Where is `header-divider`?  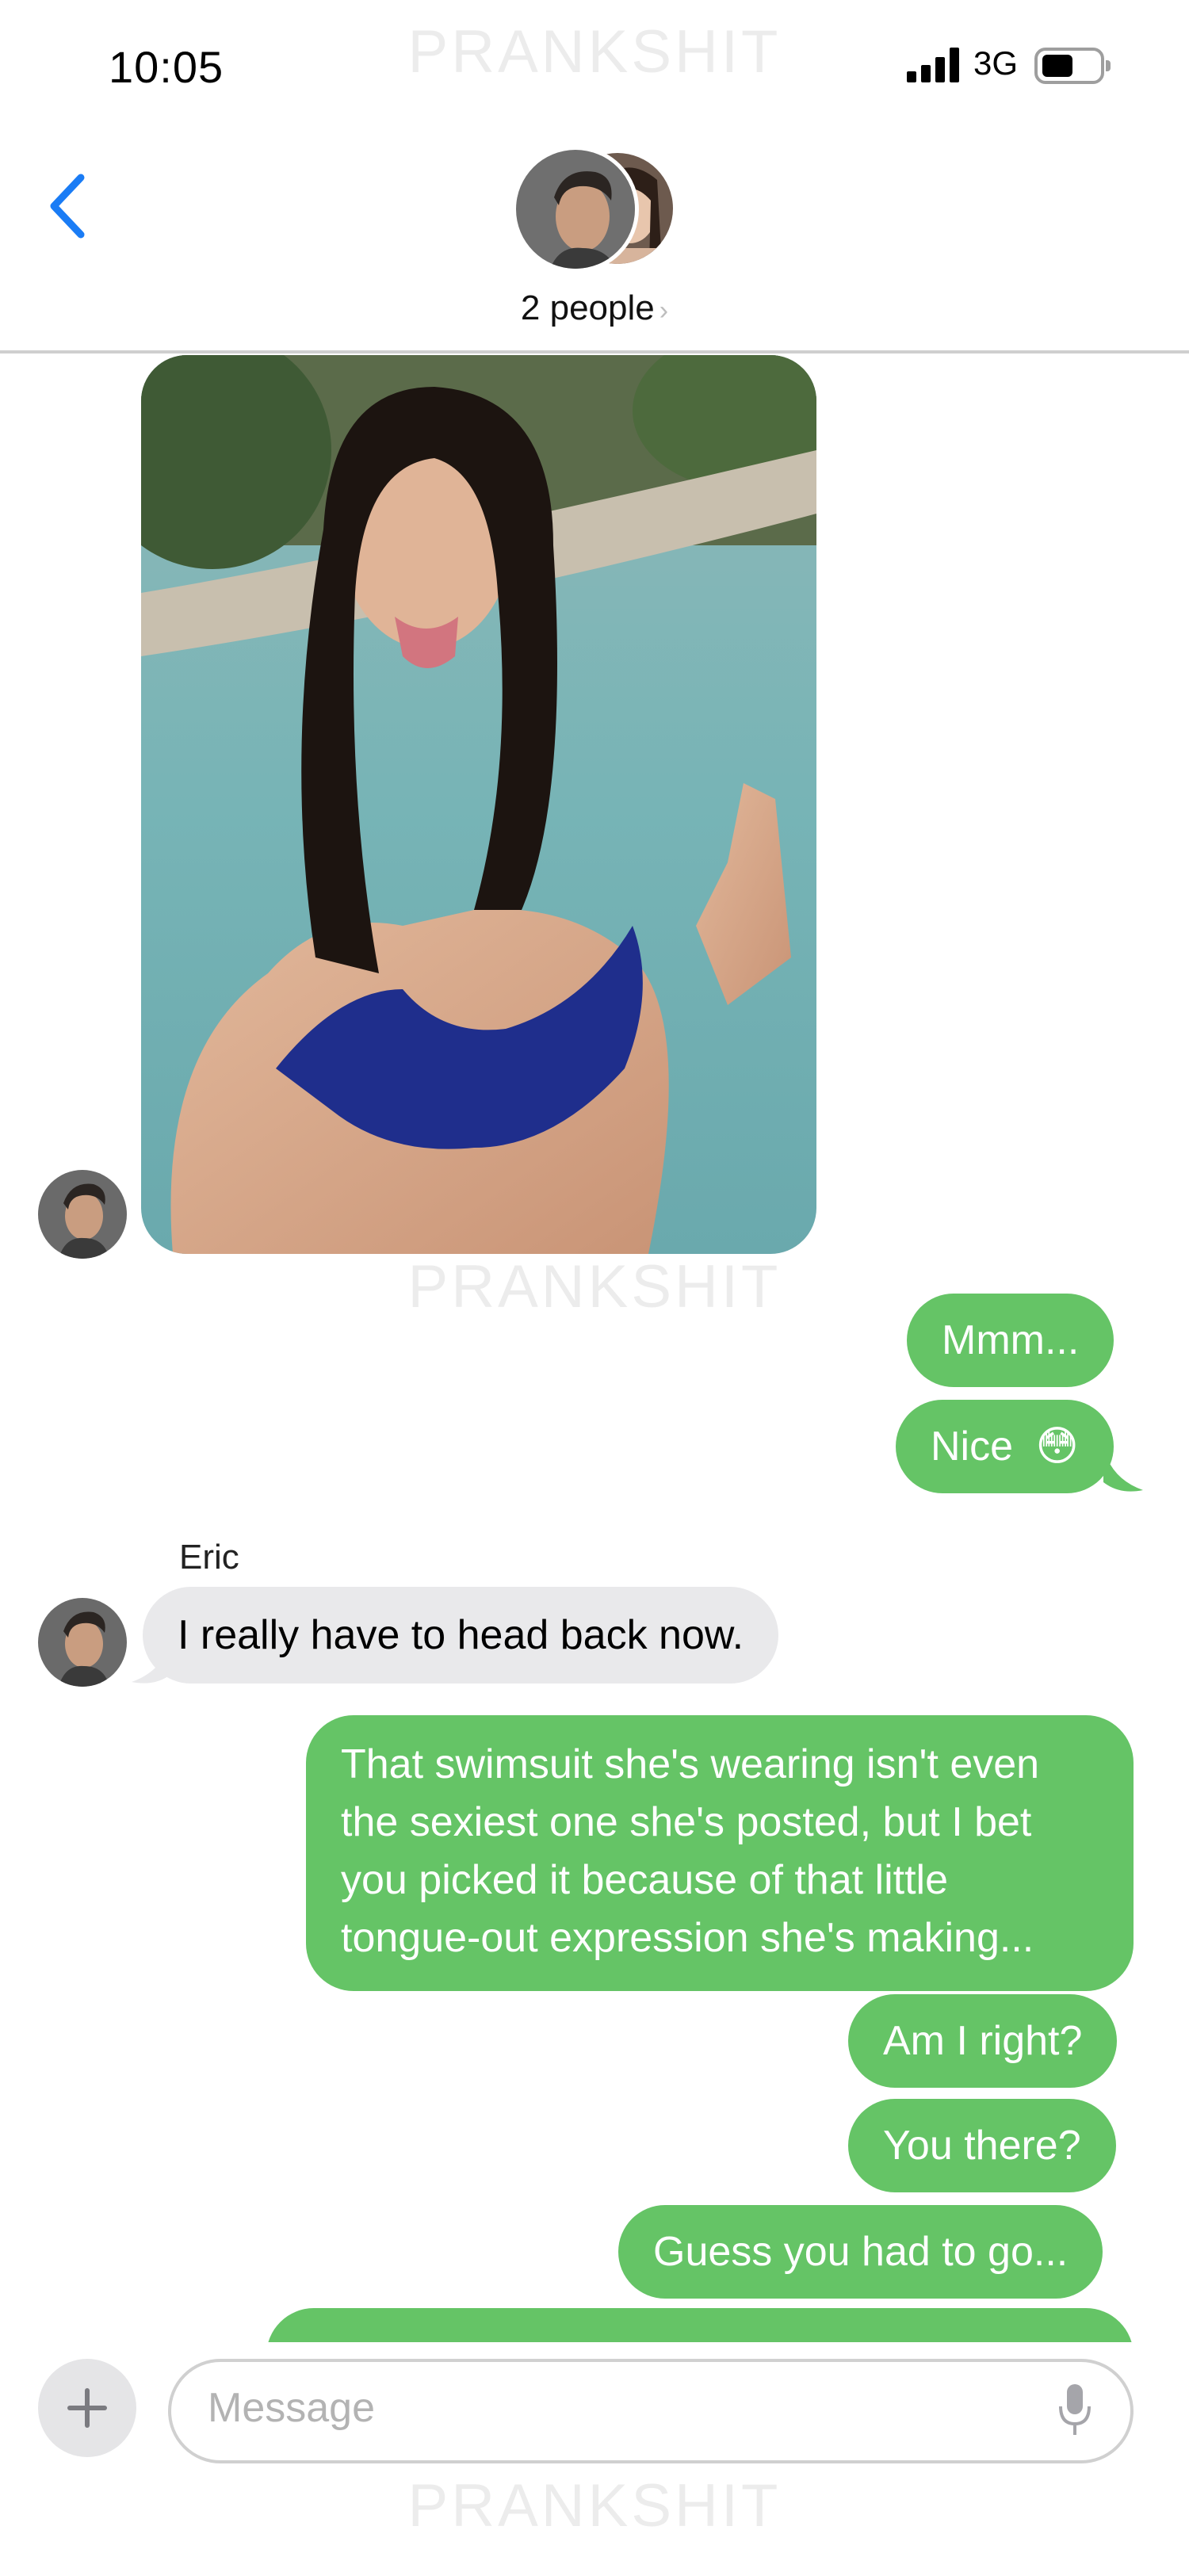 header-divider is located at coordinates (594, 352).